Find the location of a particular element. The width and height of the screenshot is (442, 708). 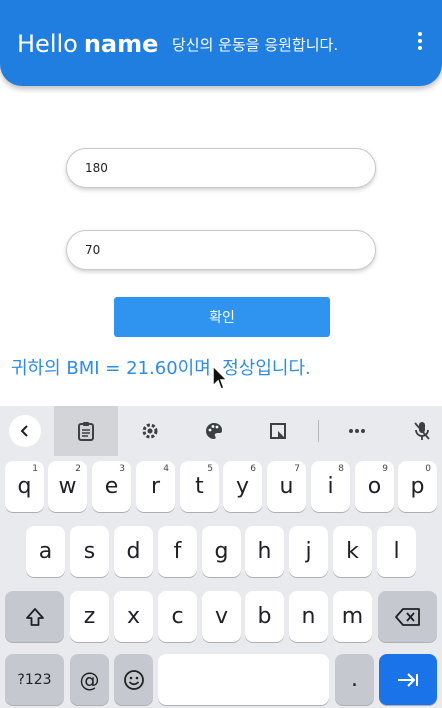

key-f: f is located at coordinates (177, 551).